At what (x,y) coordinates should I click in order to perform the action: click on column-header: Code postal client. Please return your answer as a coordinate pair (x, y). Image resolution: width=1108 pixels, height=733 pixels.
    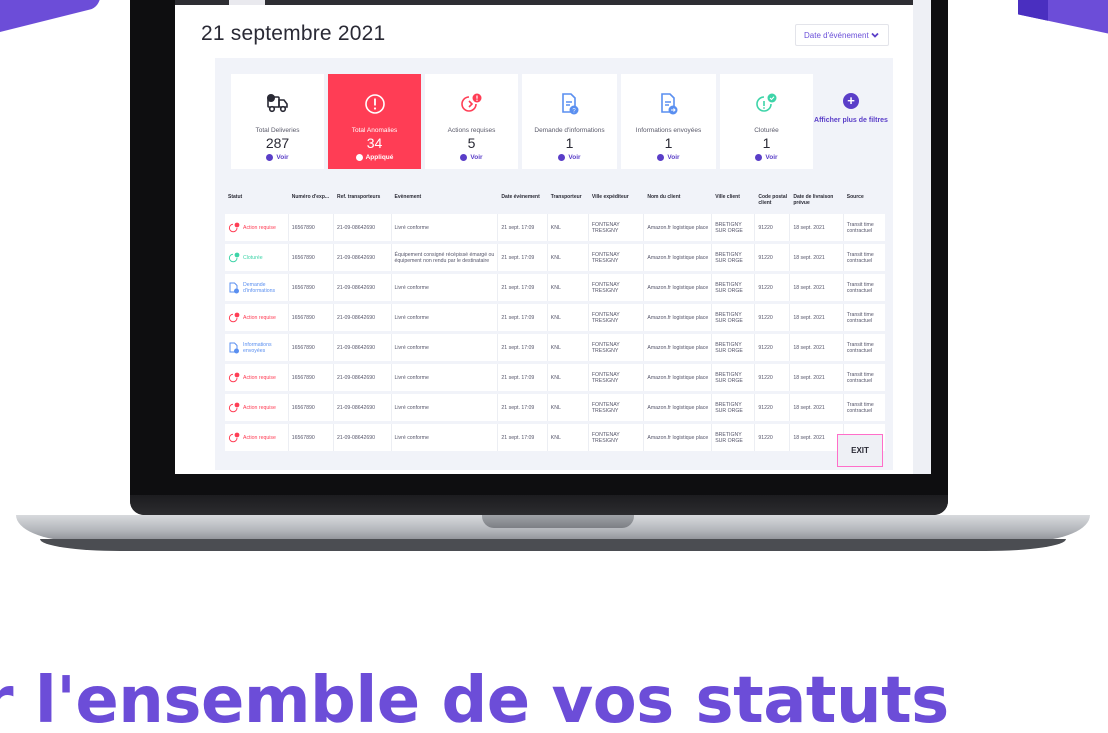
    Looking at the image, I should click on (772, 202).